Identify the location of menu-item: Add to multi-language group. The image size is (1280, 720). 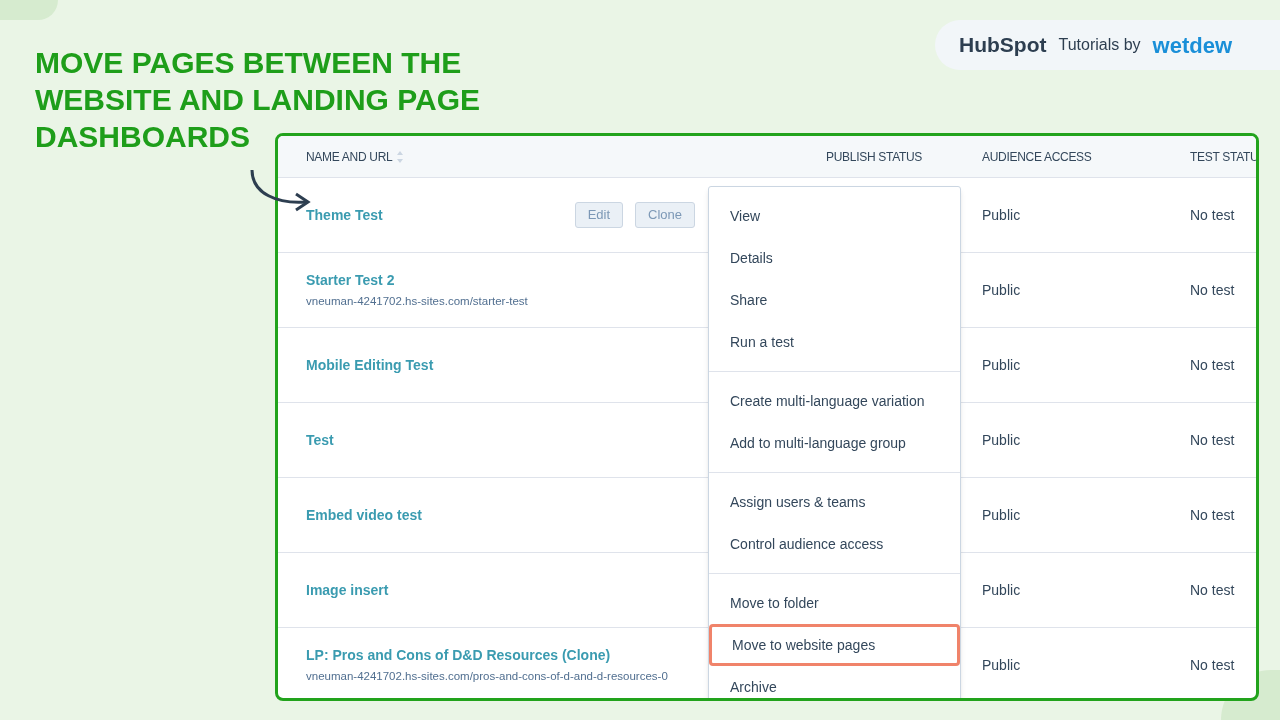
(834, 443).